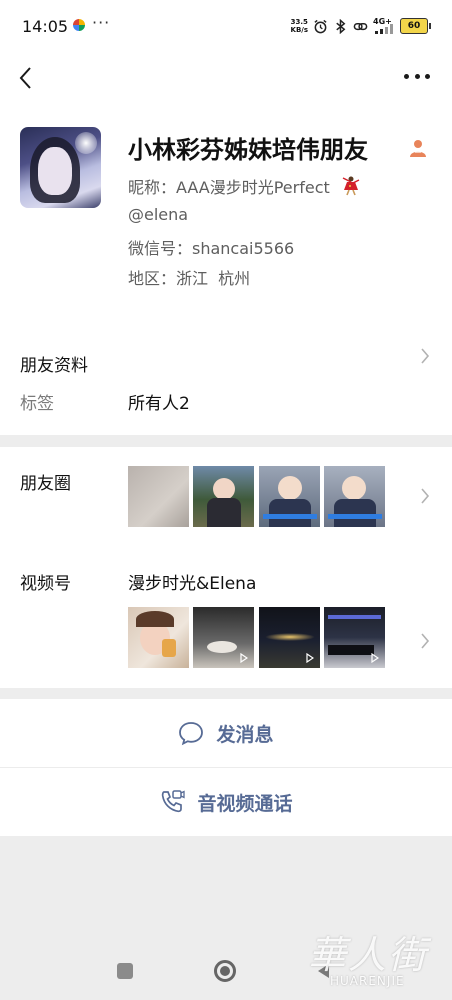 This screenshot has width=452, height=1000. I want to click on status-more-indicator: ···, so click(101, 22).